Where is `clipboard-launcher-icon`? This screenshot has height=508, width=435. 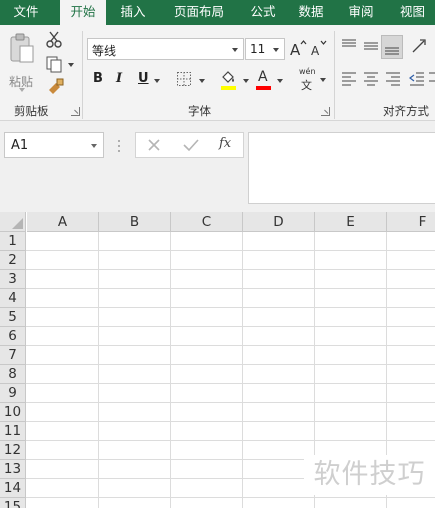 clipboard-launcher-icon is located at coordinates (75, 111).